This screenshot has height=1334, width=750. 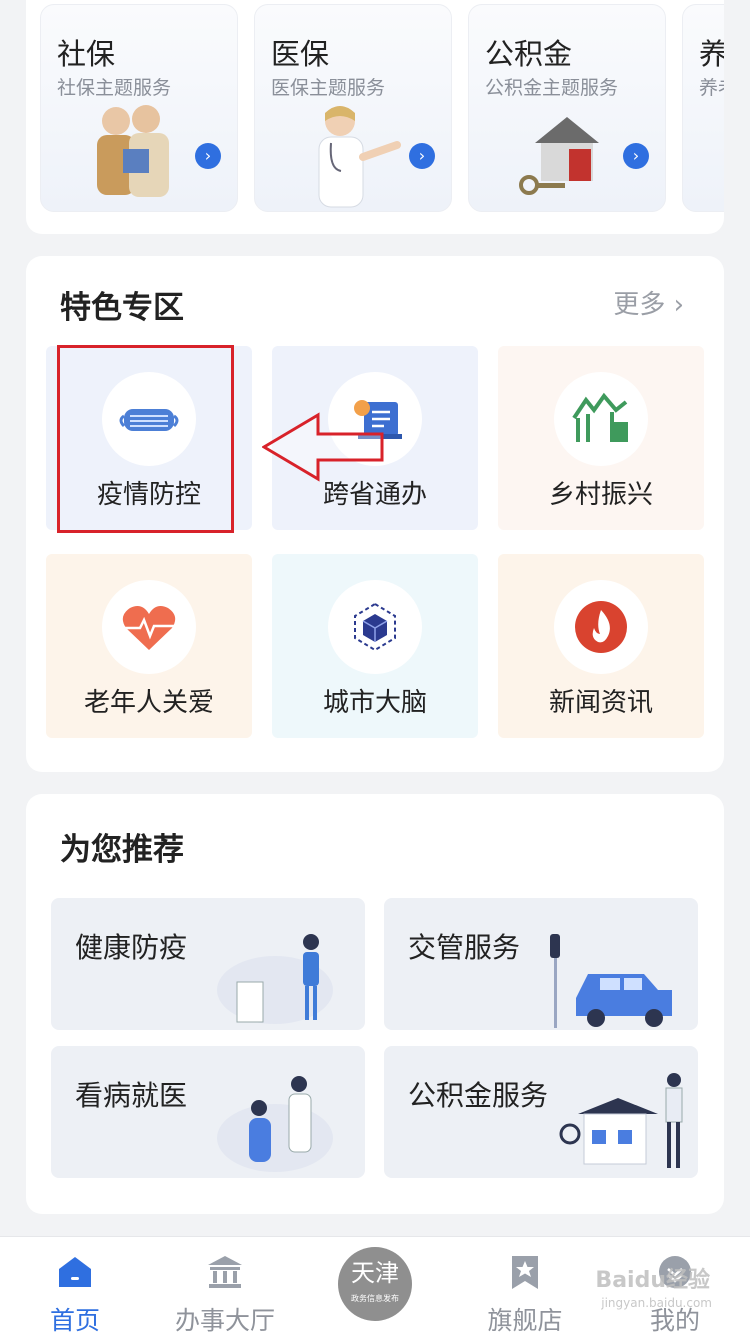 What do you see at coordinates (225, 1272) in the screenshot?
I see `bank-icon` at bounding box center [225, 1272].